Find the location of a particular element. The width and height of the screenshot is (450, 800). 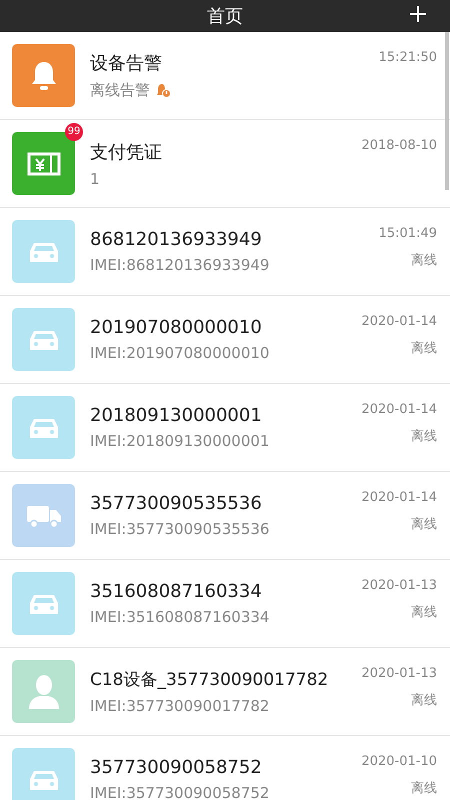

message-row: 357730090535536 IMEI:357730090535536 2020-01-14 离线 is located at coordinates (225, 516).